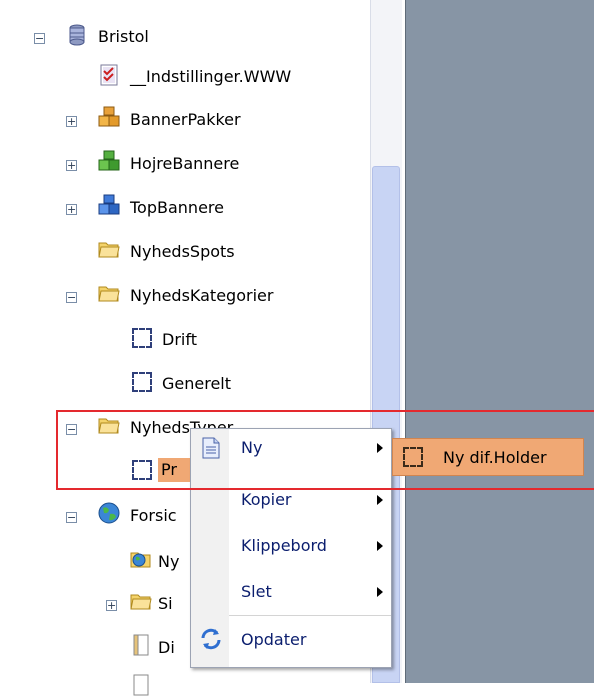 The height and width of the screenshot is (696, 594). I want to click on menu-item-label: Klippebord, so click(284, 545).